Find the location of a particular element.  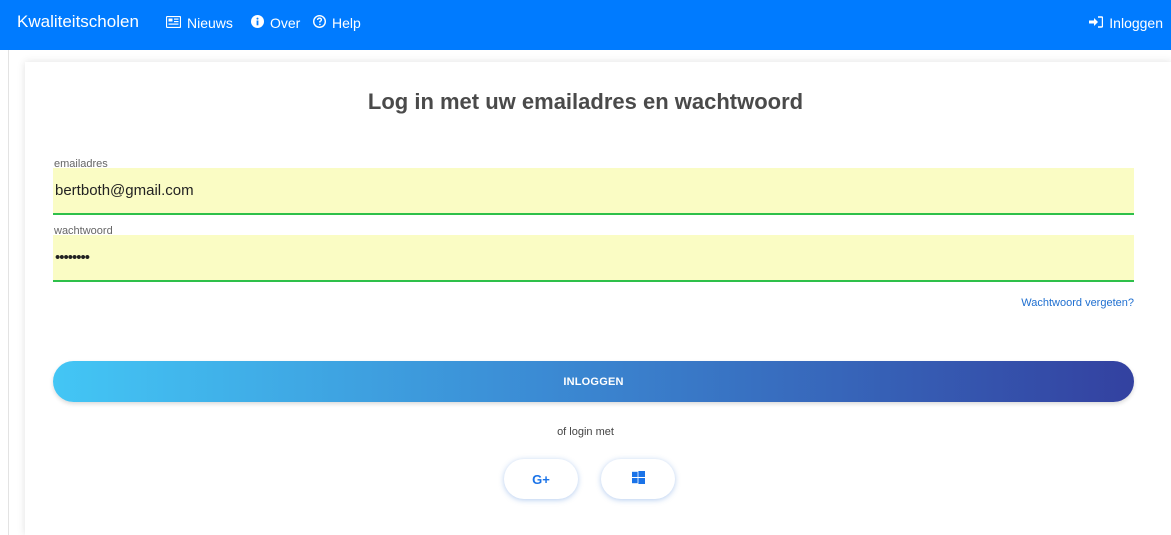

nav-item-help: Help is located at coordinates (336, 22).